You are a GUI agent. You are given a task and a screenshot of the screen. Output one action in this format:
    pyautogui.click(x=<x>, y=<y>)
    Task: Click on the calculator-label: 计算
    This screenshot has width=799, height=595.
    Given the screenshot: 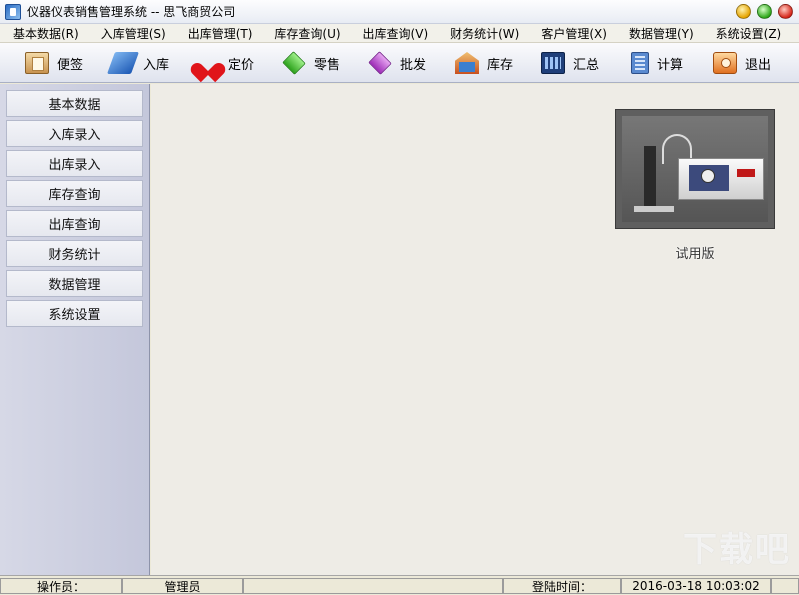 What is the action you would take?
    pyautogui.click(x=670, y=65)
    